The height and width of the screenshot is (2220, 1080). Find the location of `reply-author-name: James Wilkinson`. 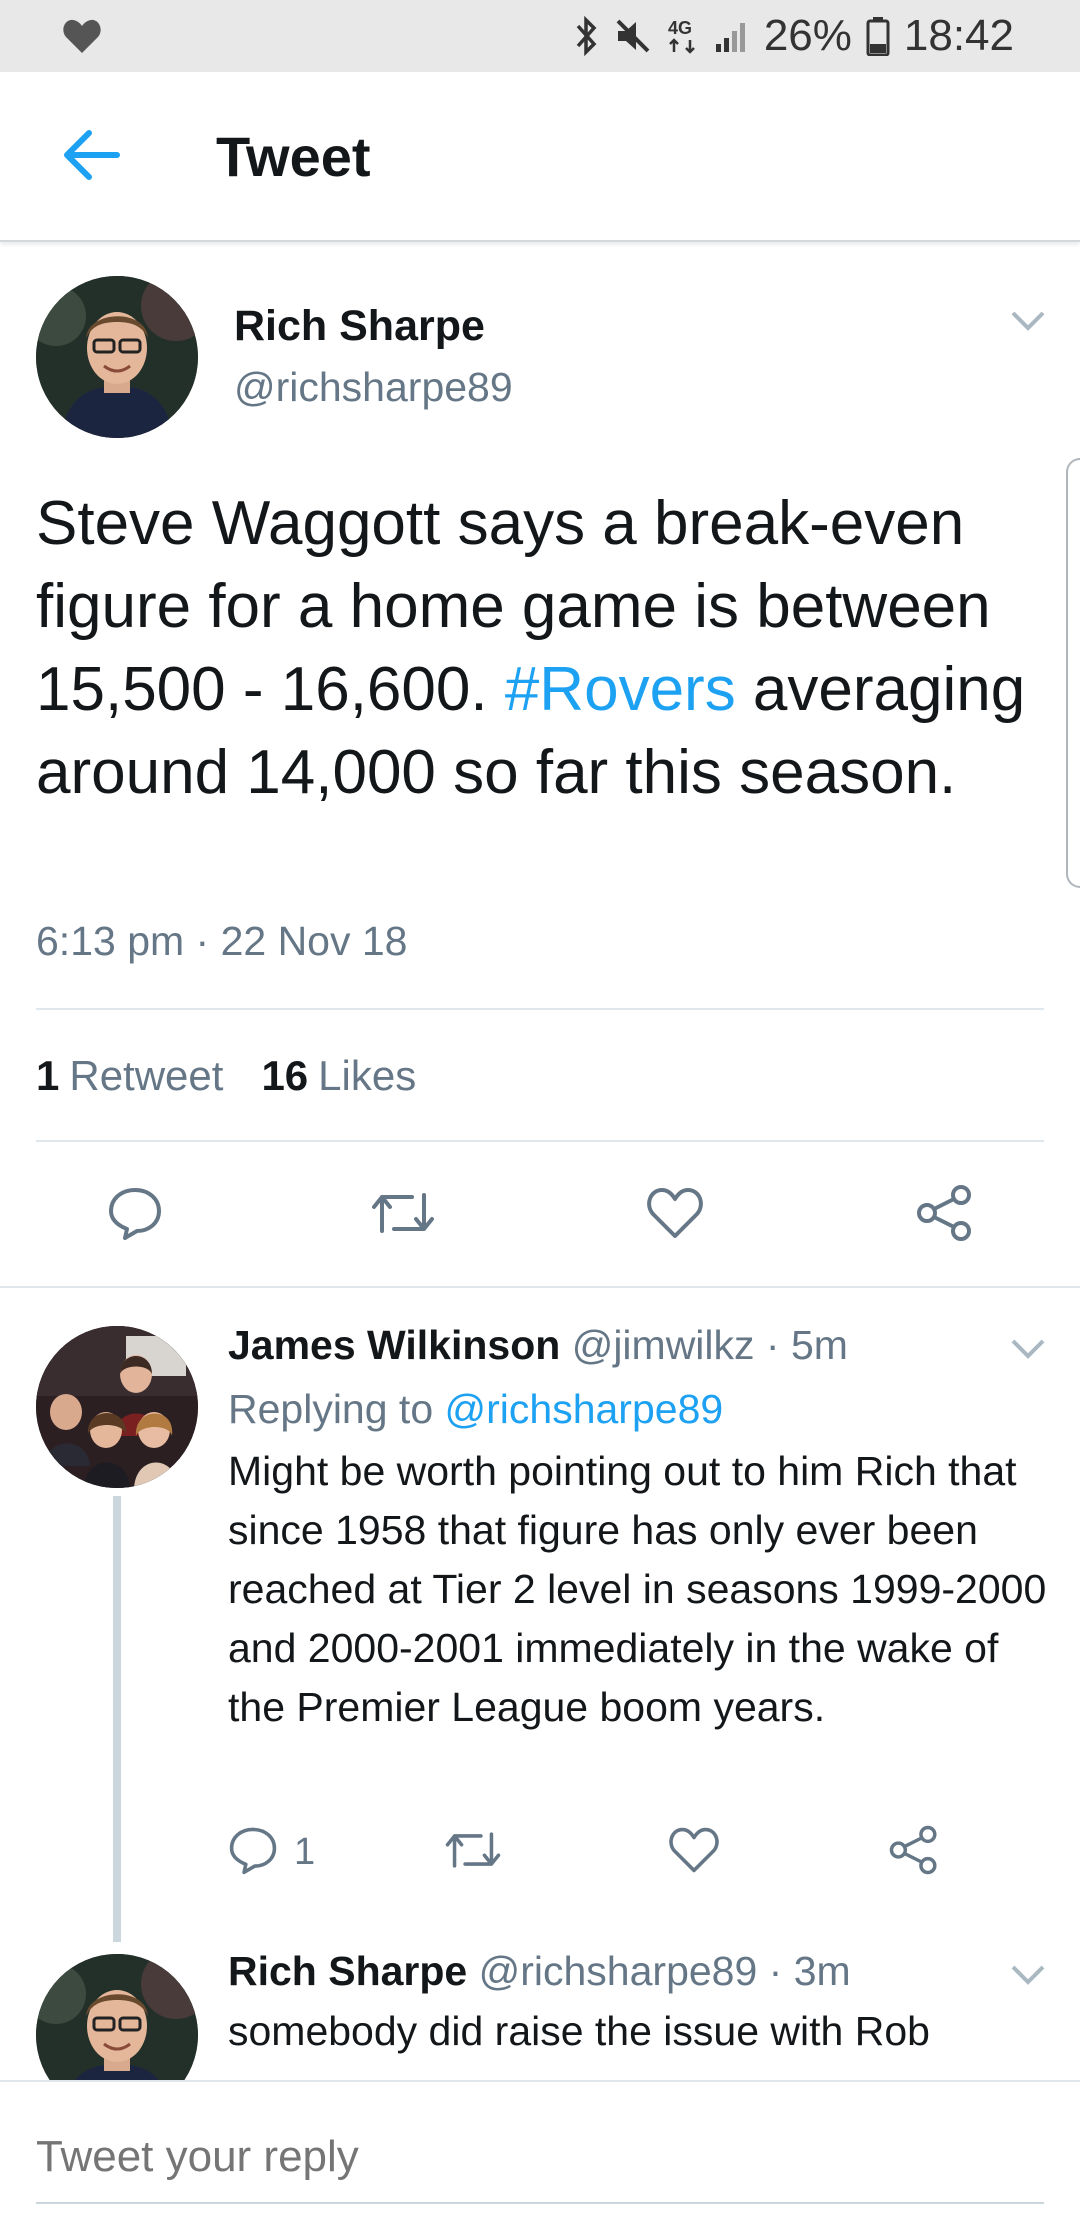

reply-author-name: James Wilkinson is located at coordinates (394, 1345).